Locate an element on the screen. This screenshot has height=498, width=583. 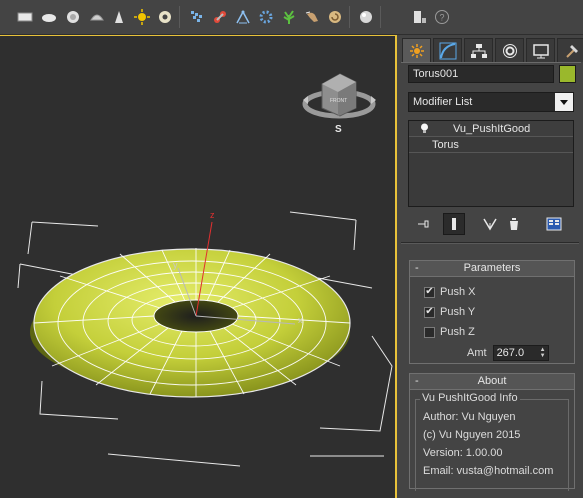
amount-spinner-field: 267.0 ▲ ▼ is located at coordinates (520, 353).